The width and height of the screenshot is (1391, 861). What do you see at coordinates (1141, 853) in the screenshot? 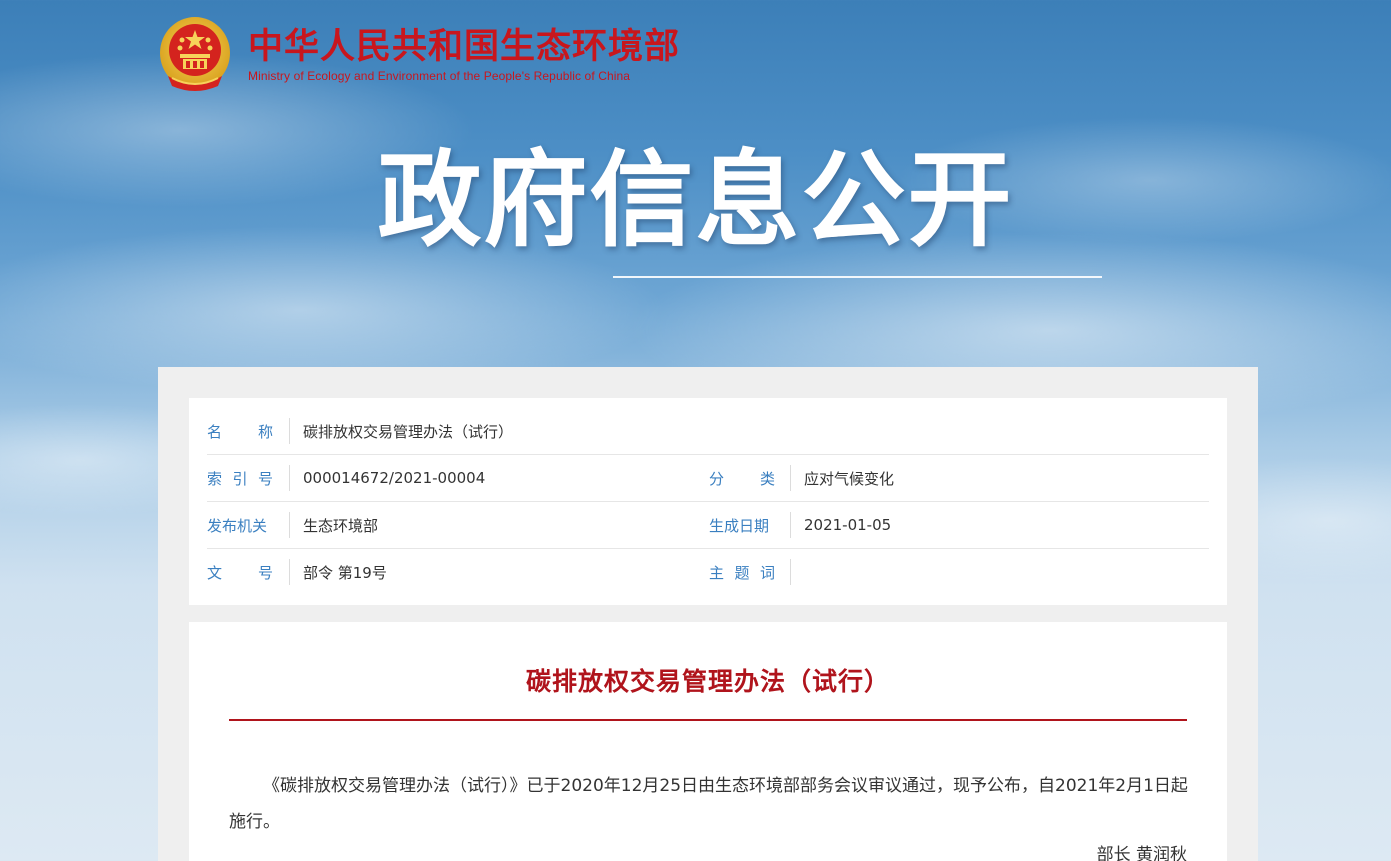
I see `article-signature: 部长 黄润秋` at bounding box center [1141, 853].